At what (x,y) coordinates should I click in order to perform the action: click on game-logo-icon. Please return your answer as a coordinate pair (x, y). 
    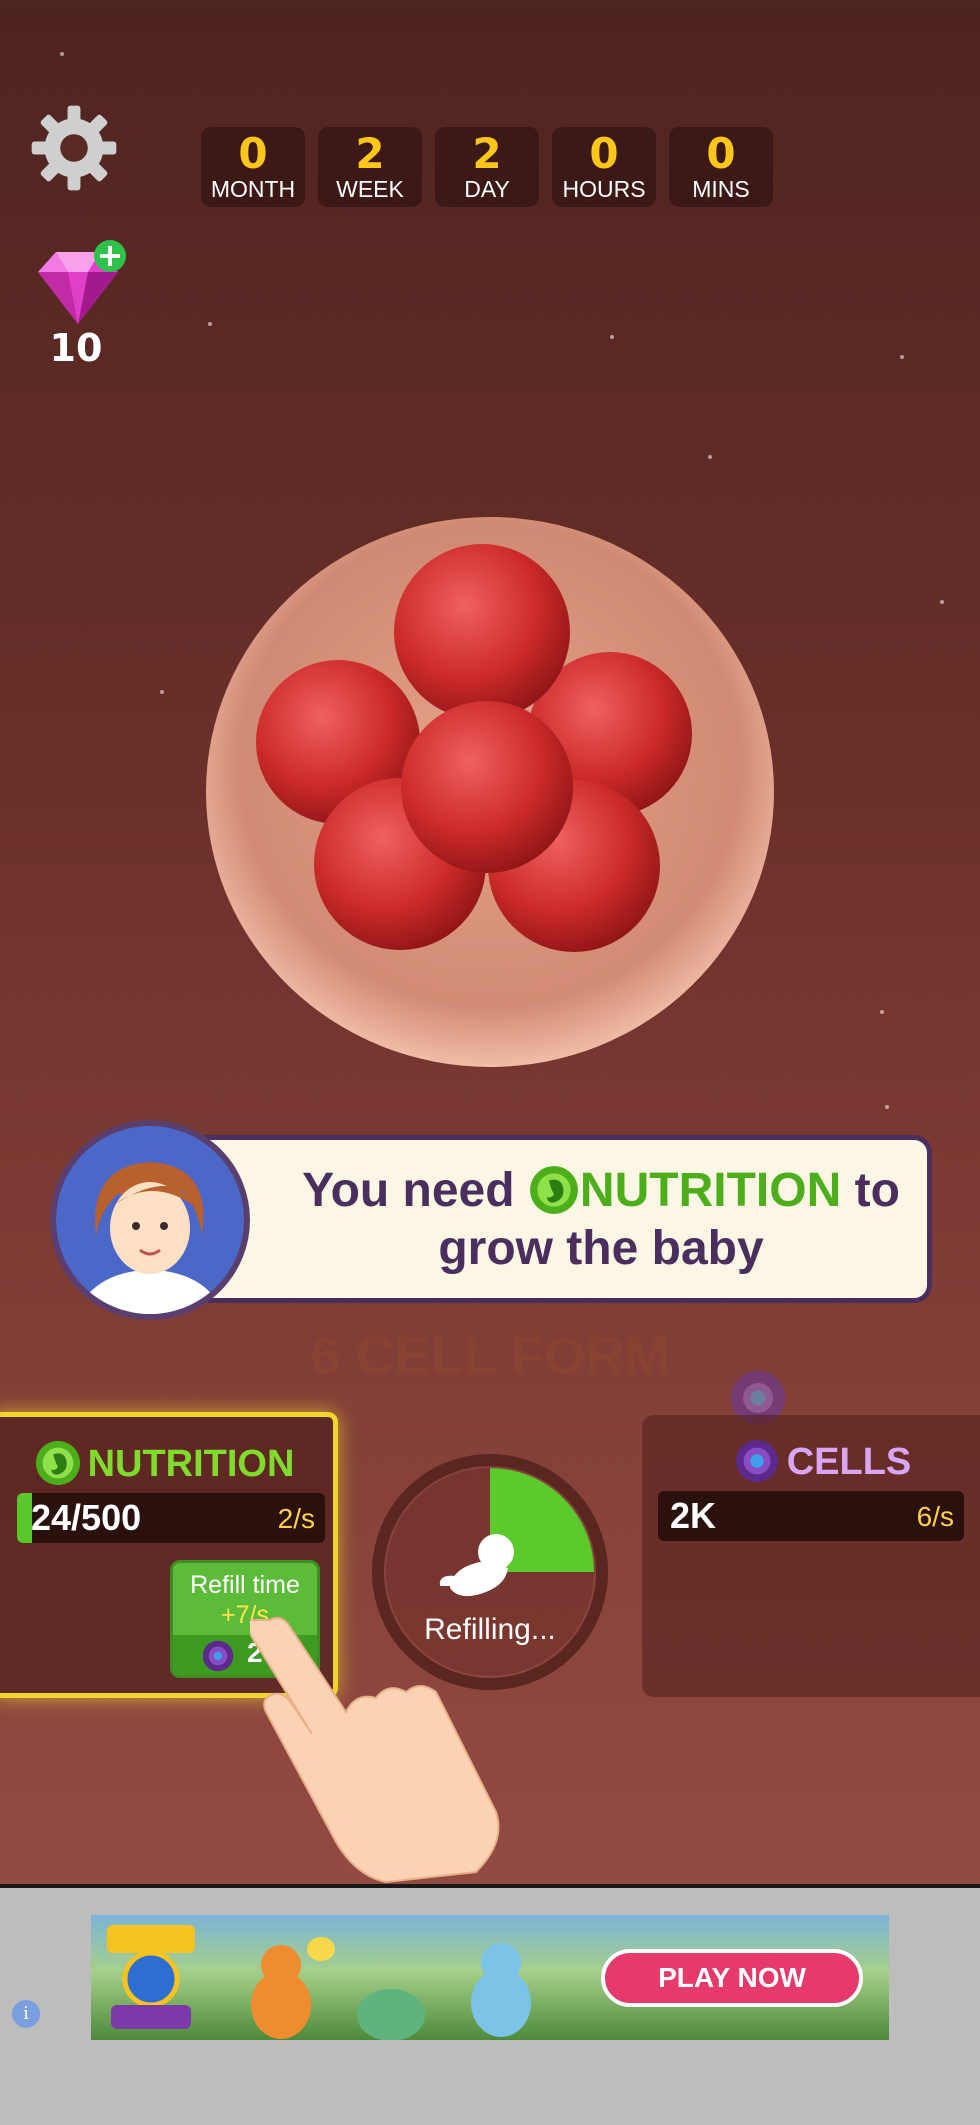
    Looking at the image, I should click on (151, 1977).